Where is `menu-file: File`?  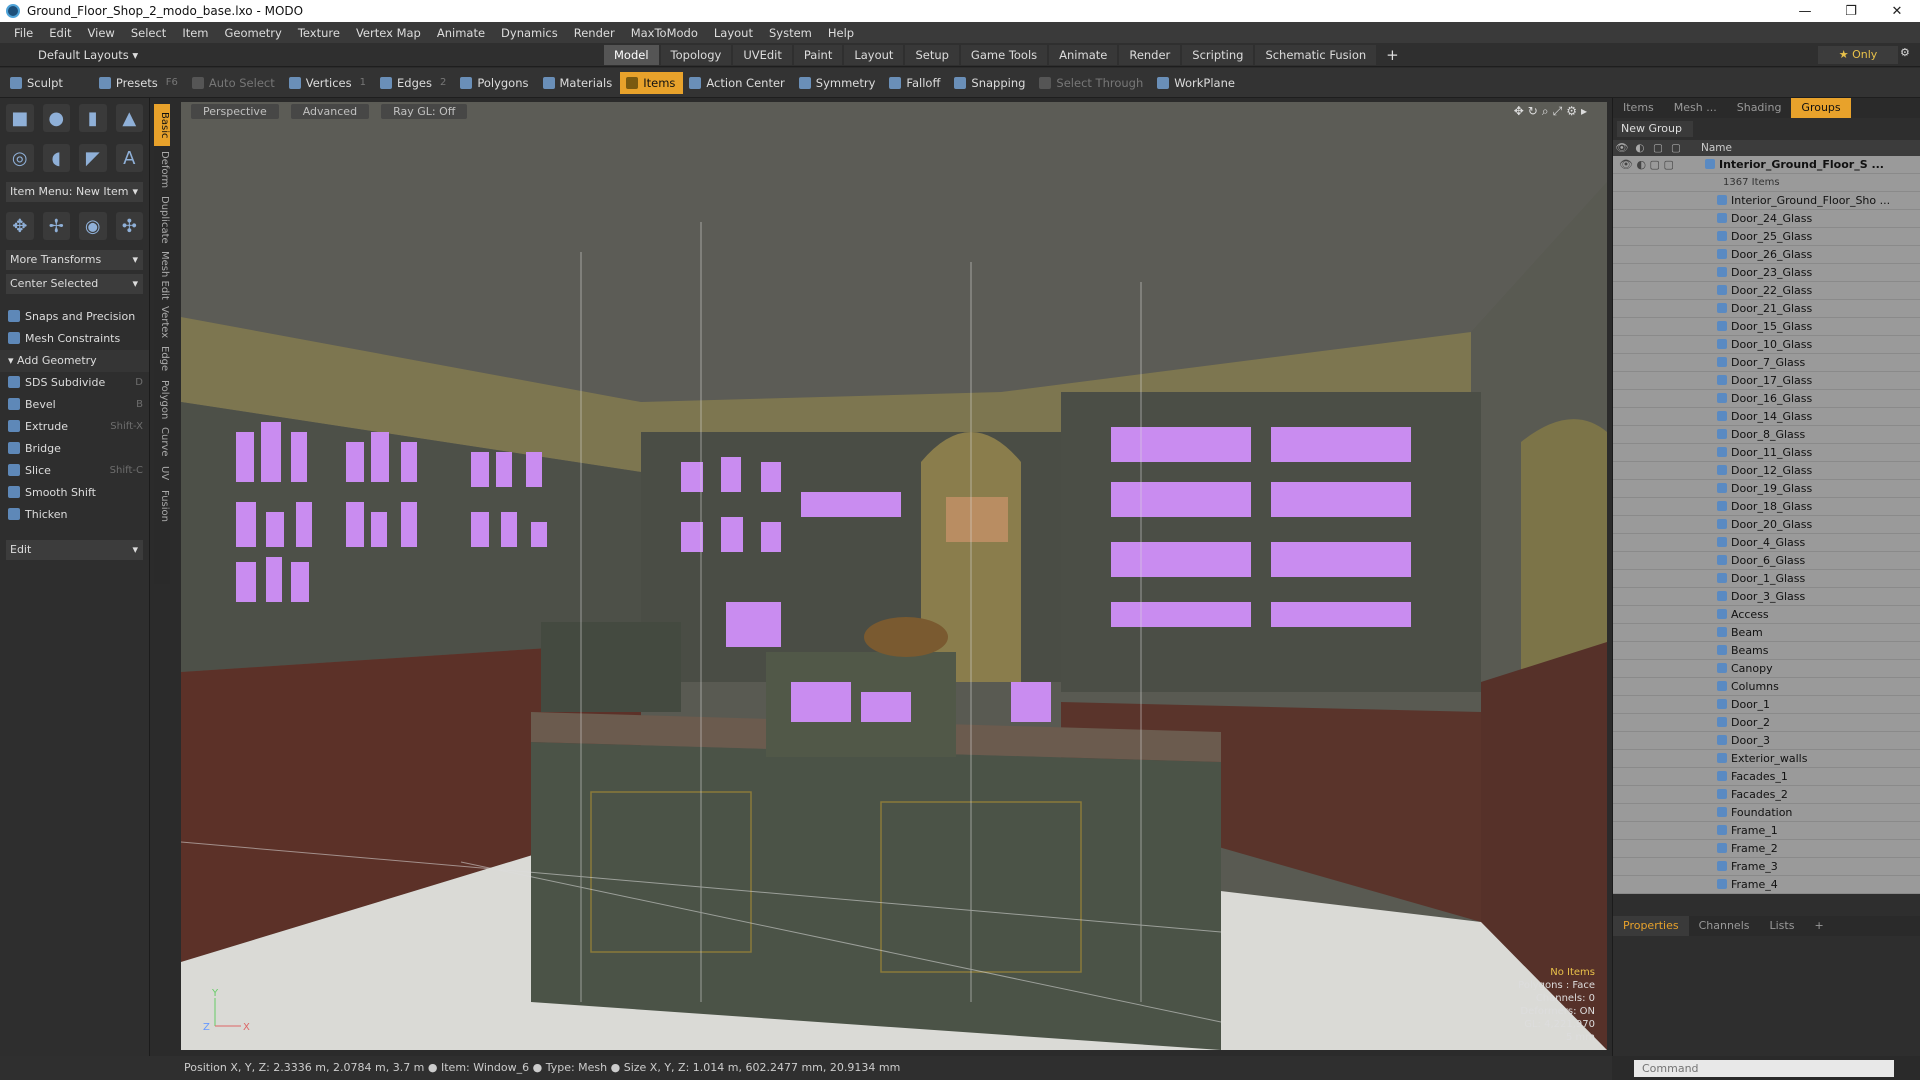 menu-file: File is located at coordinates (23, 33).